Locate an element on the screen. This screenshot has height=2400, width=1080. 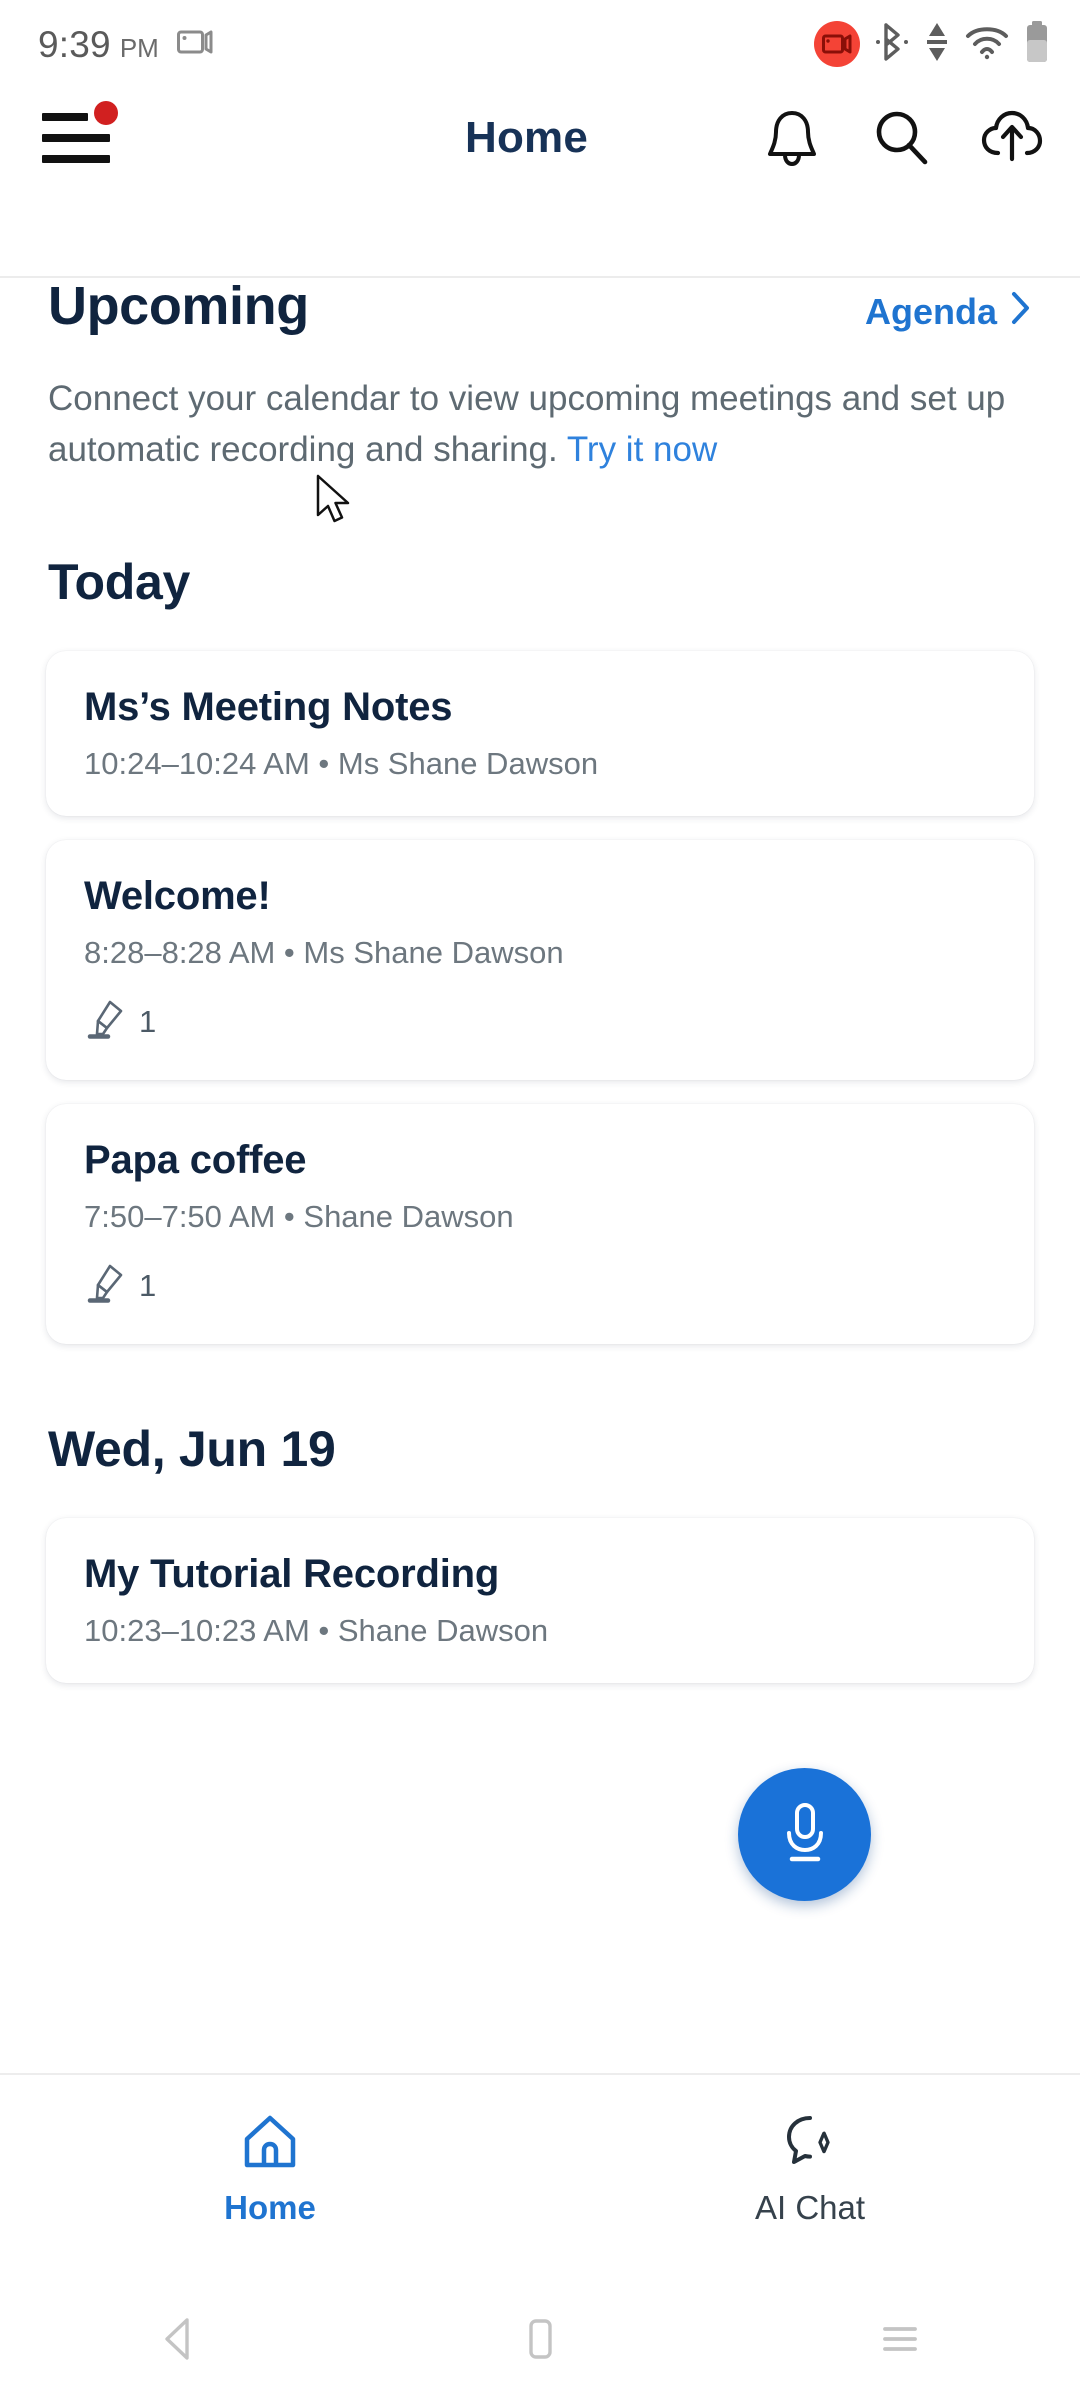
nav-item-ai-chat: AI Chat is located at coordinates (810, 2170).